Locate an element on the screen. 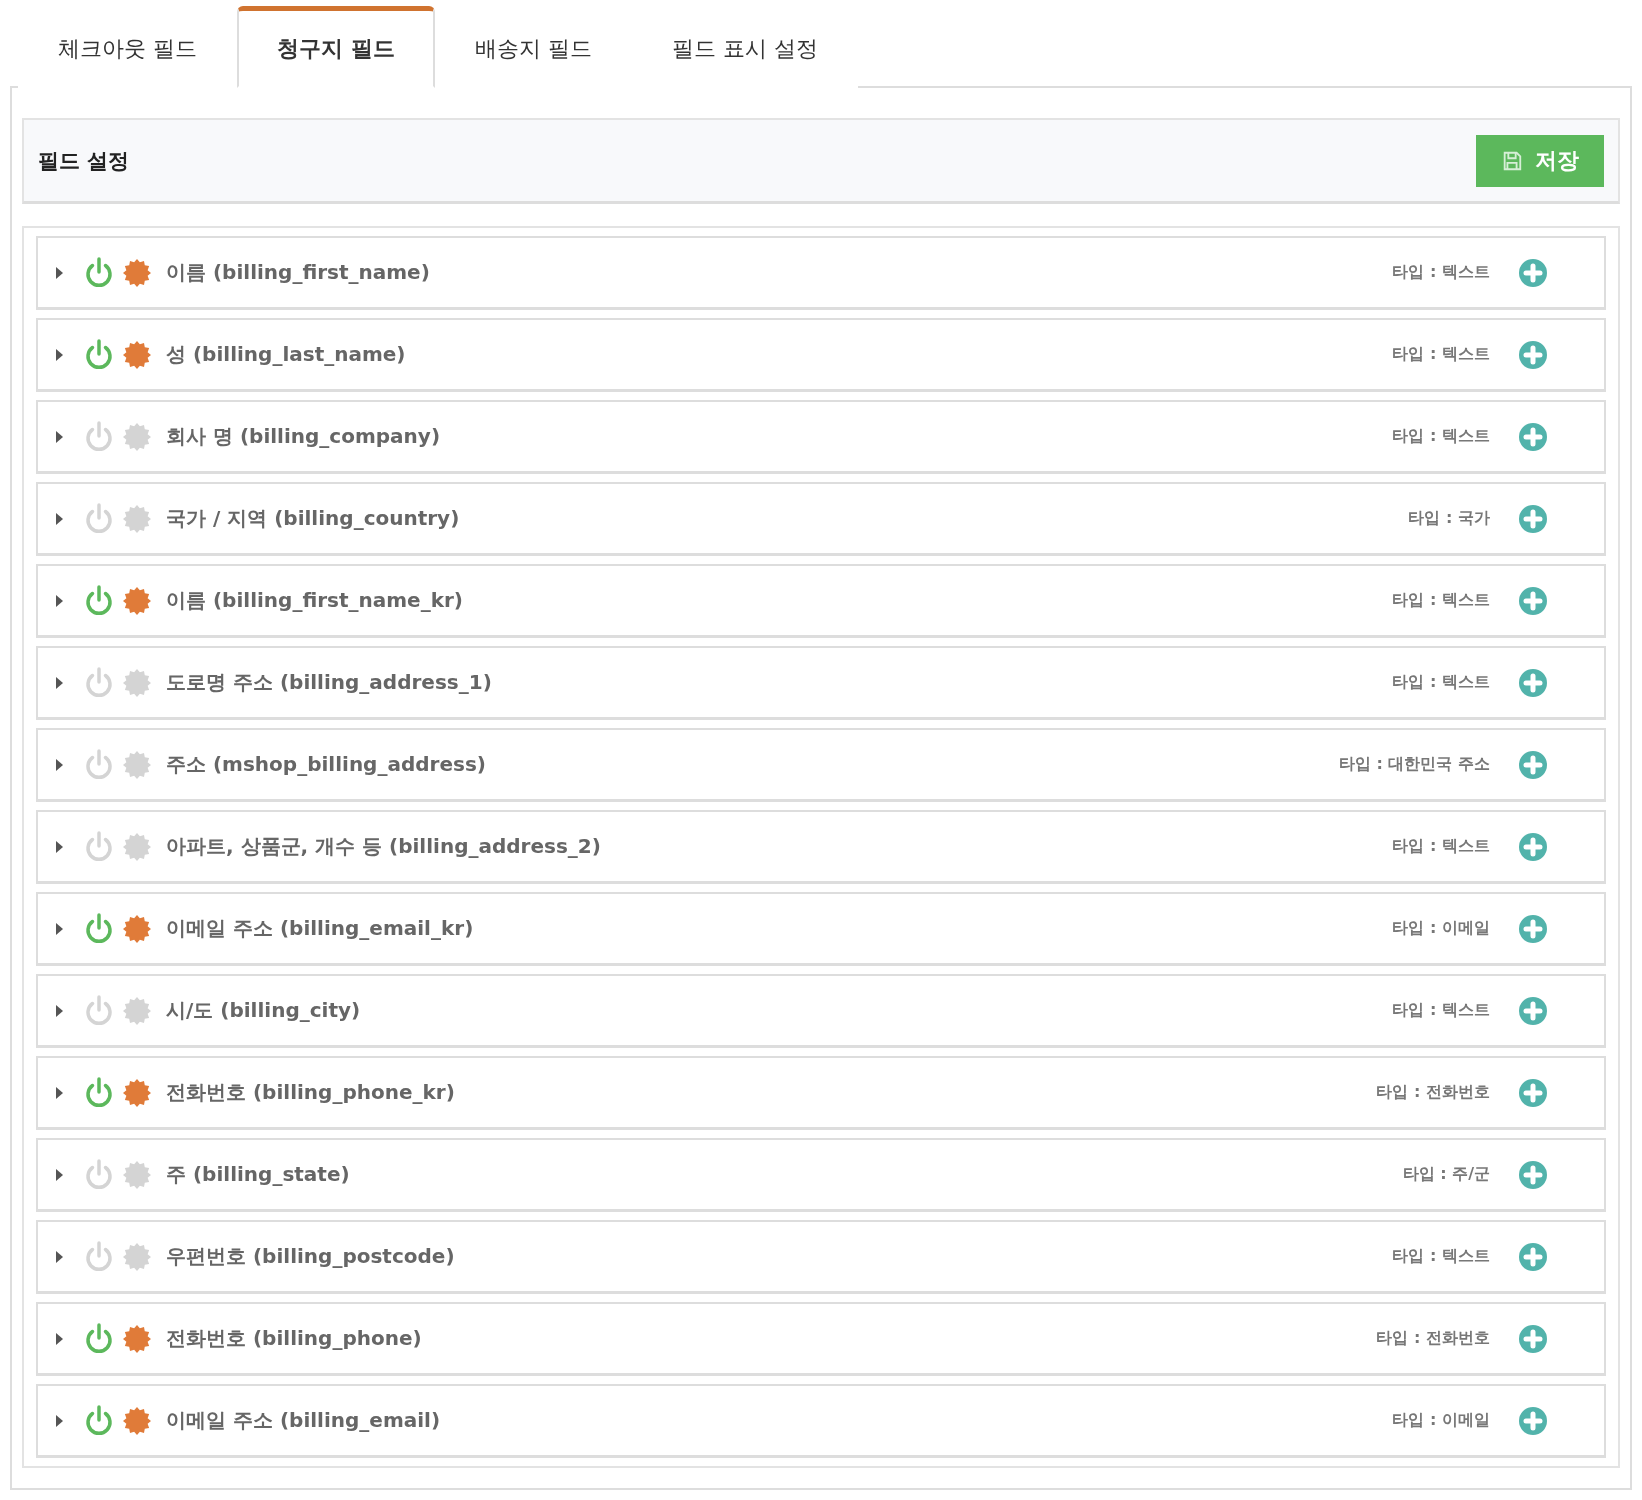 The width and height of the screenshot is (1642, 1500). field-label: 이름 (billing_first_name) is located at coordinates (298, 272).